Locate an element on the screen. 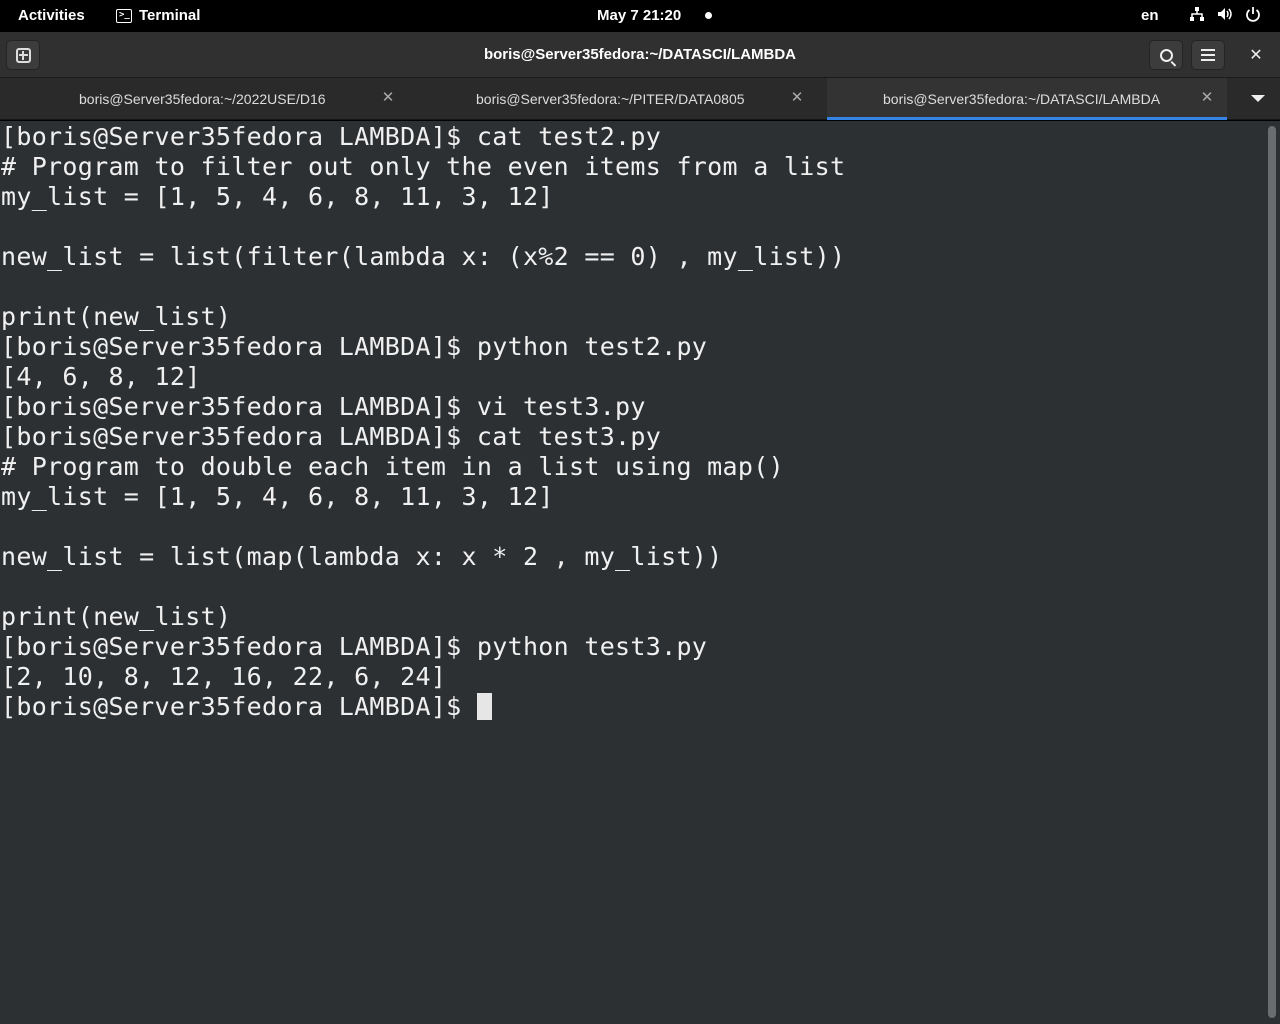 The image size is (1280, 1024). system-menu is located at coordinates (1225, 15).